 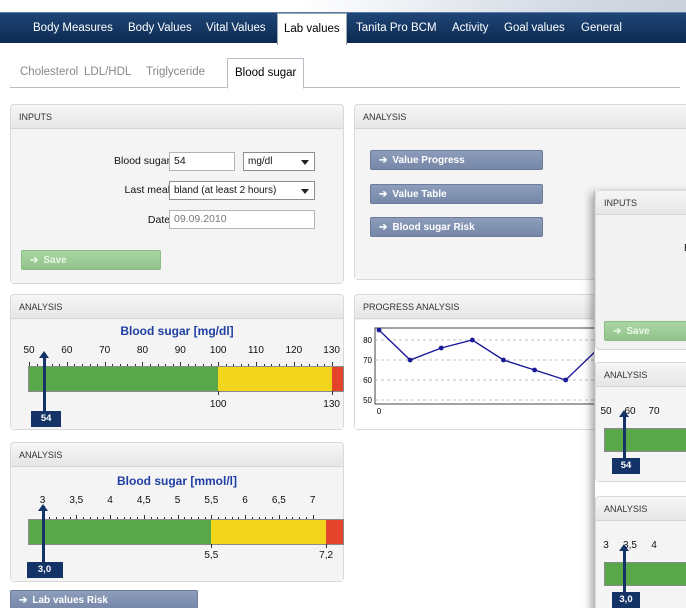 What do you see at coordinates (470, 28) in the screenshot?
I see `topnav-activity: Activity` at bounding box center [470, 28].